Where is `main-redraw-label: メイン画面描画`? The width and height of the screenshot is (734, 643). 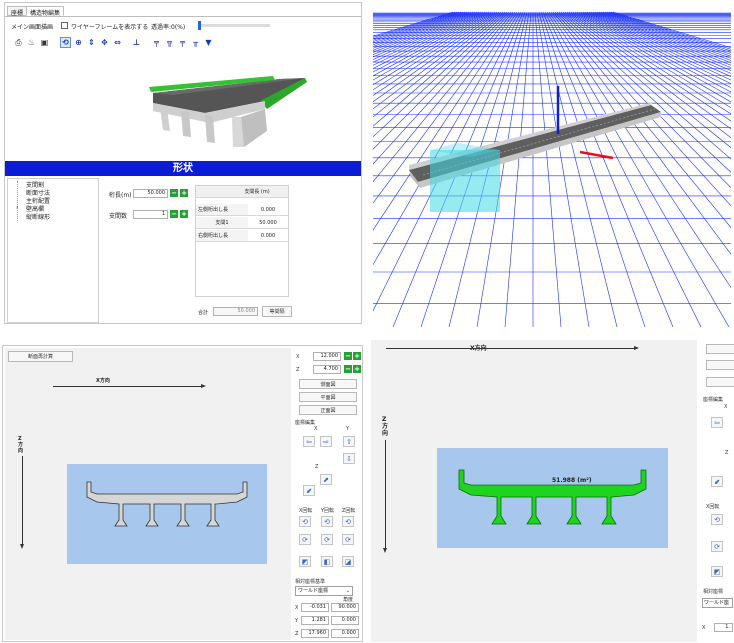 main-redraw-label: メイン画面描画 is located at coordinates (32, 26).